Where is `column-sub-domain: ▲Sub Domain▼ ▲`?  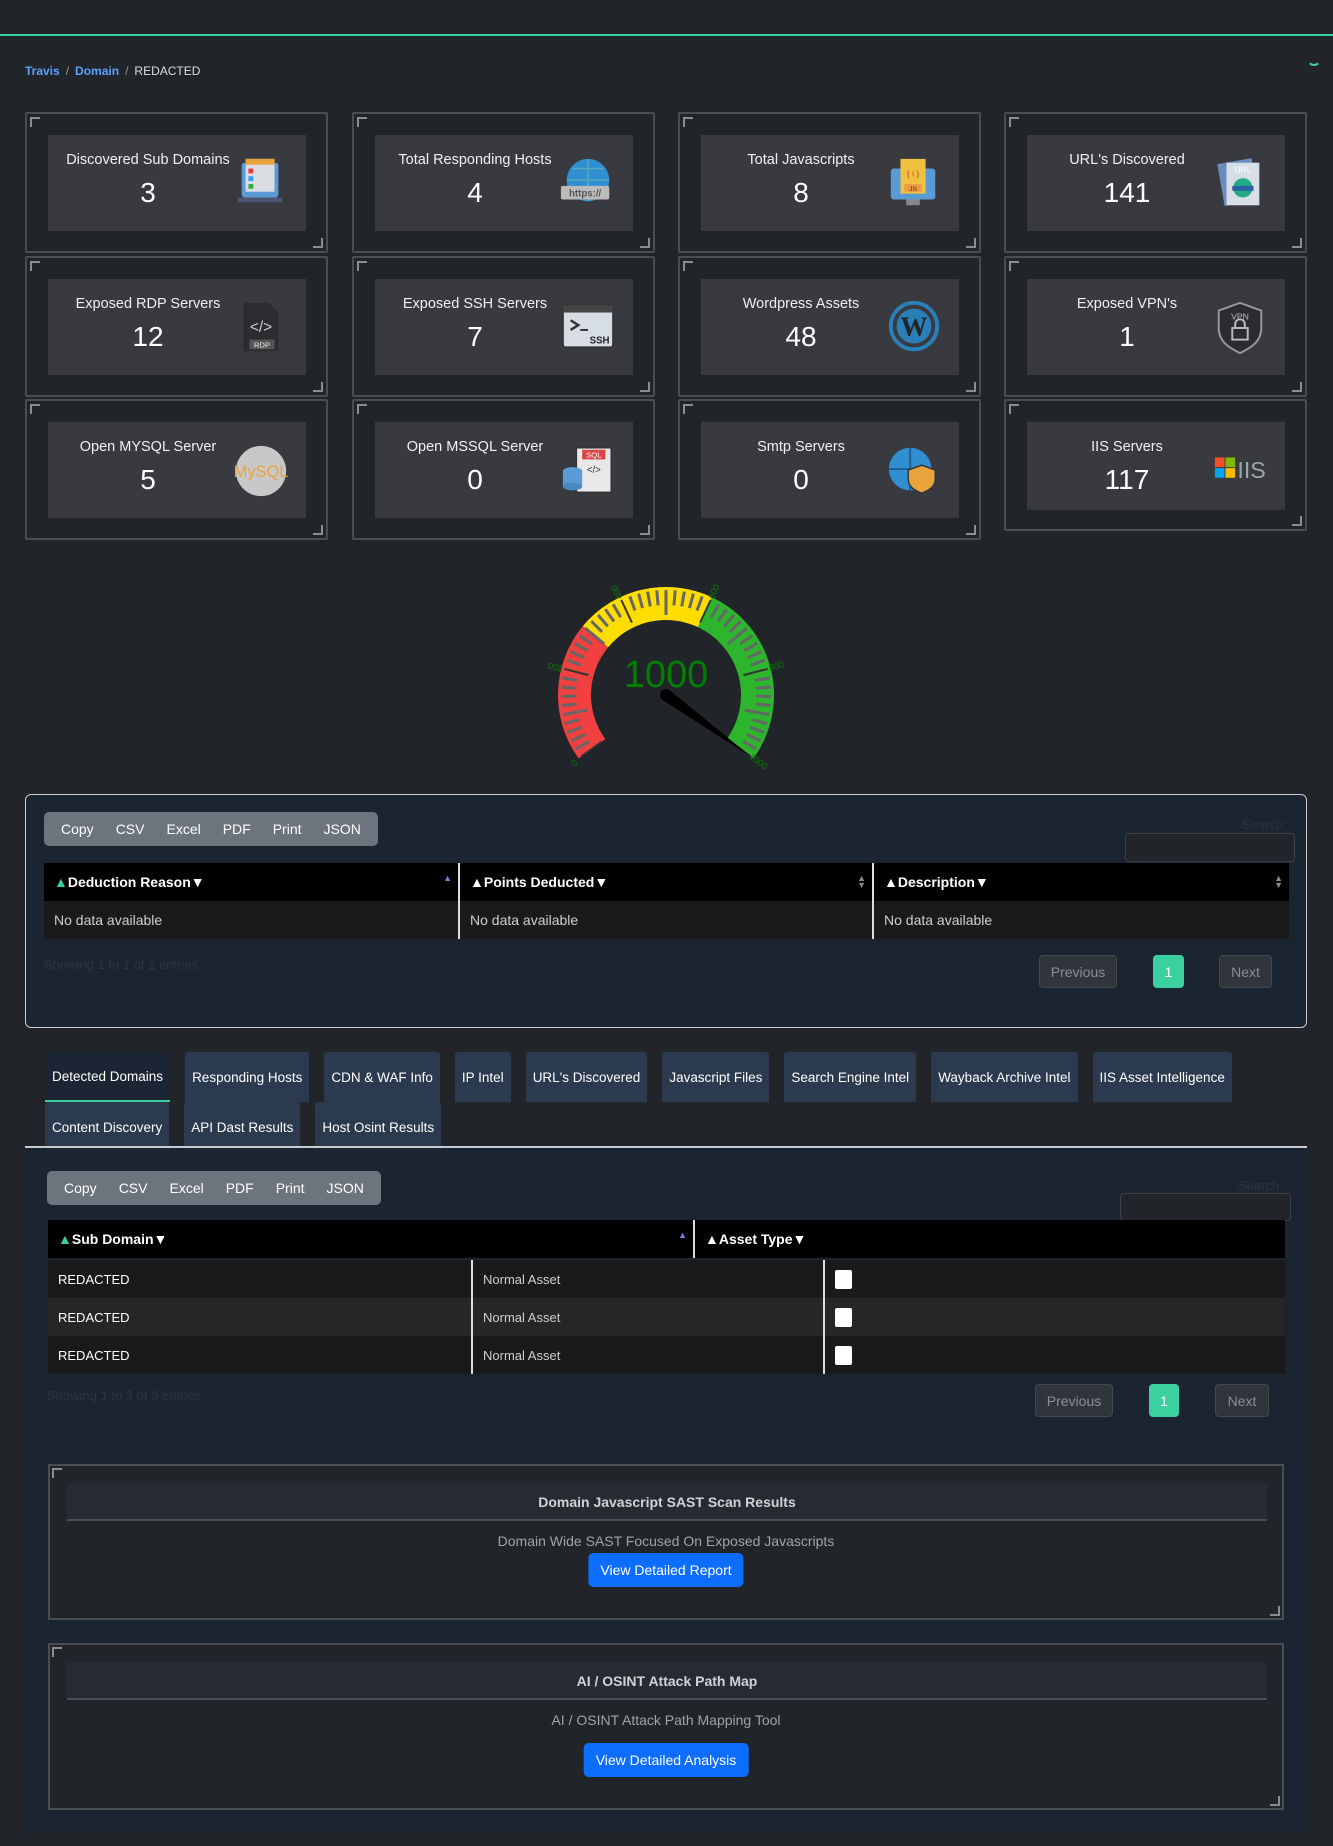
column-sub-domain: ▲Sub Domain▼ ▲ is located at coordinates (371, 1239).